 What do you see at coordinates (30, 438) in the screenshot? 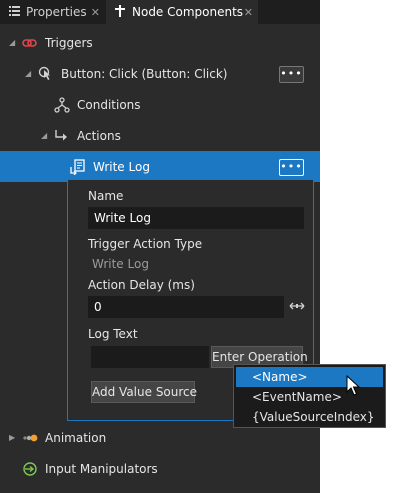
I see `animation-icon` at bounding box center [30, 438].